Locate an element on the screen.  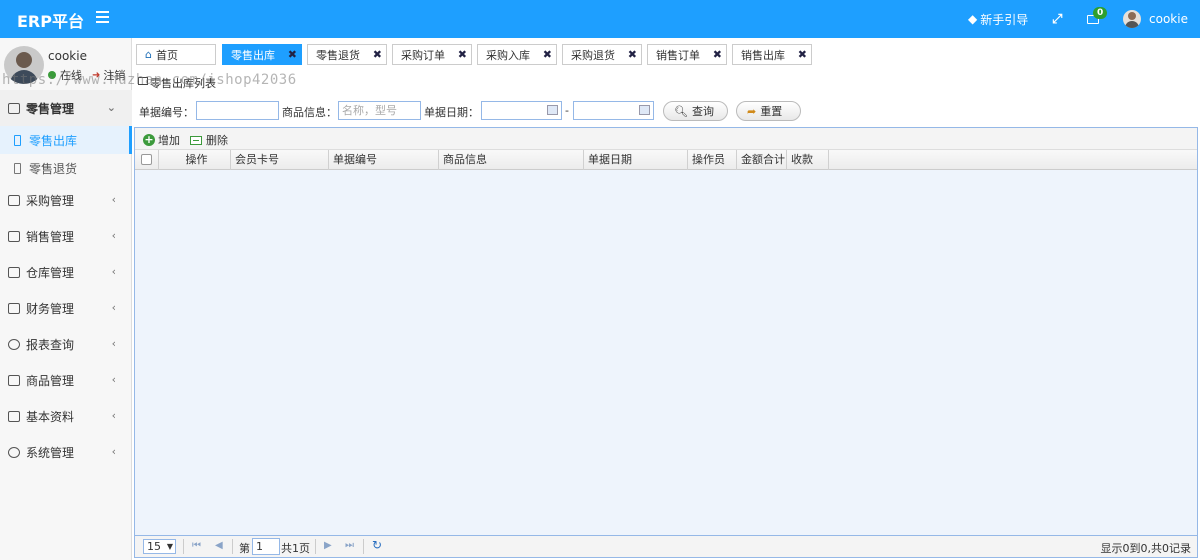
gear-icon is located at coordinates (14, 452).